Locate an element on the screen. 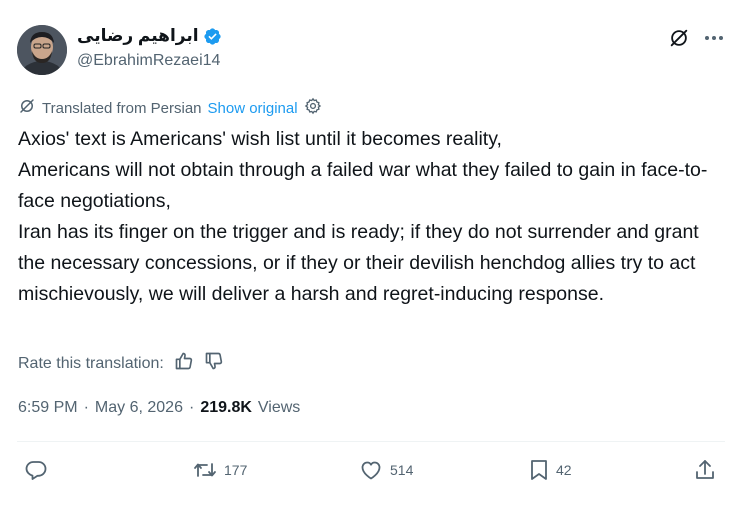  bookmark-count: 42 is located at coordinates (564, 470).